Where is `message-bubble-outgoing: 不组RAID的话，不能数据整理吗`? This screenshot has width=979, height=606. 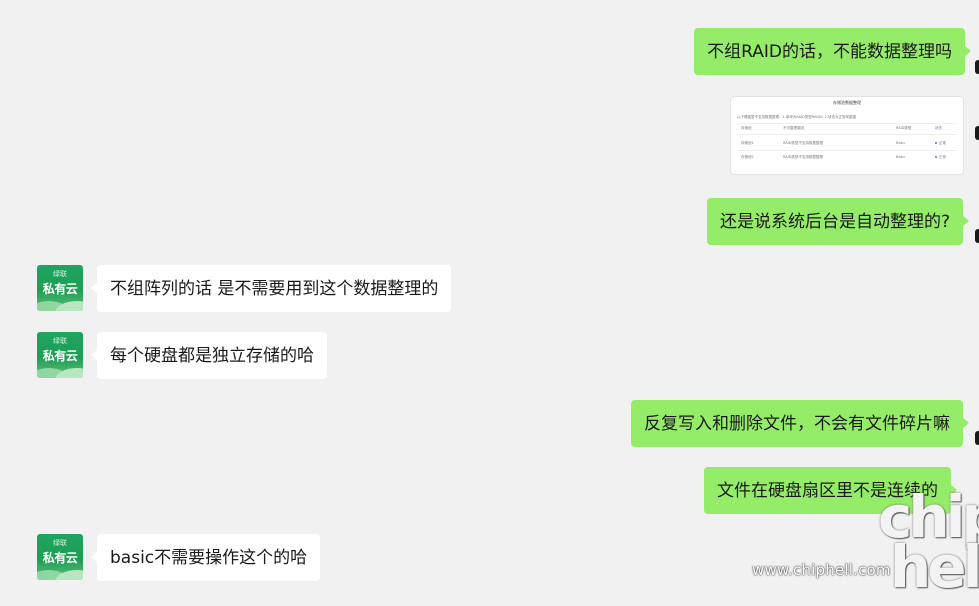 message-bubble-outgoing: 不组RAID的话，不能数据整理吗 is located at coordinates (832, 51).